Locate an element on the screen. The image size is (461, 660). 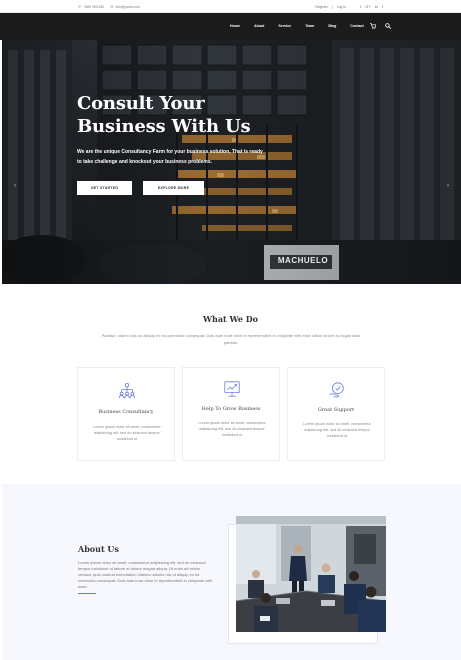
nav-item-blog: Blog is located at coordinates (332, 26).